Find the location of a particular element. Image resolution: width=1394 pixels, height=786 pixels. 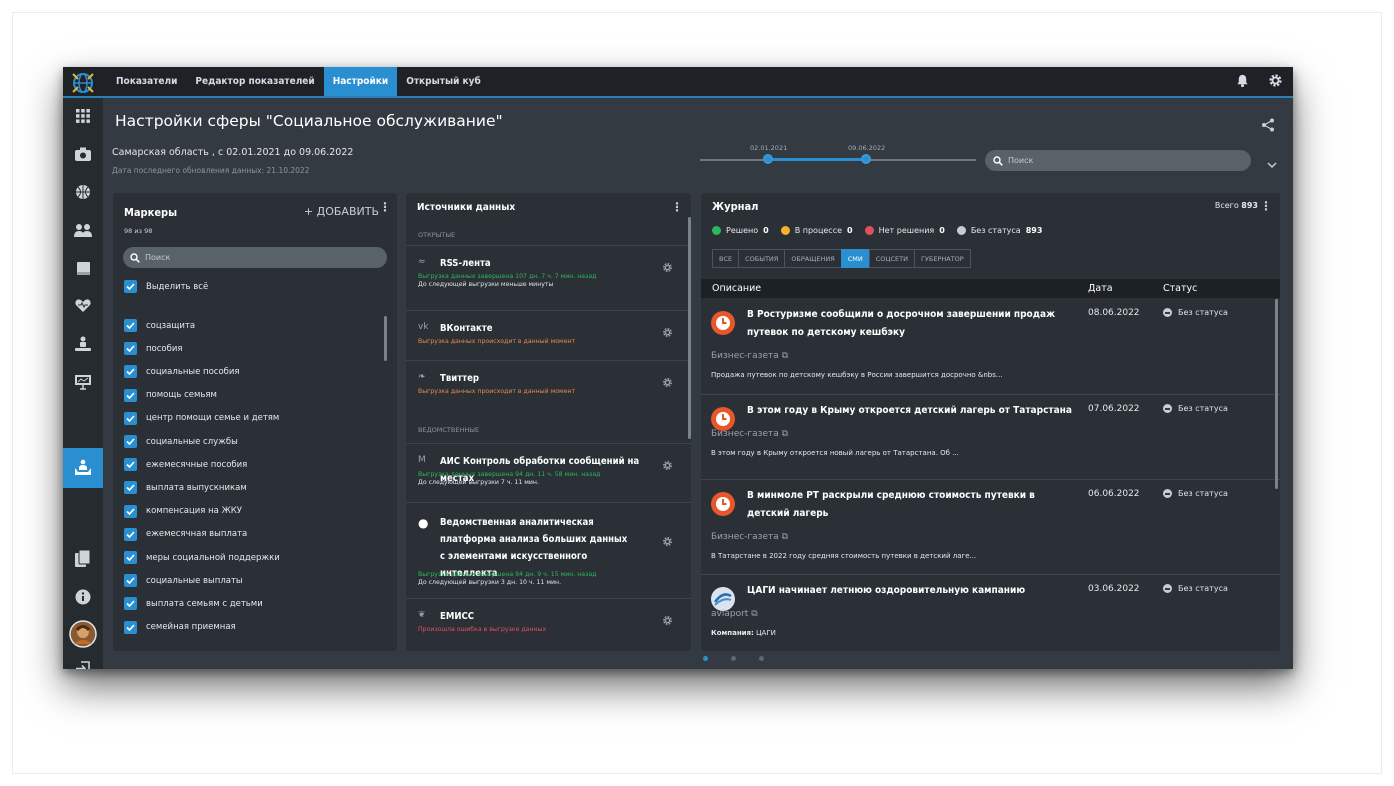

markers-search is located at coordinates (255, 257).